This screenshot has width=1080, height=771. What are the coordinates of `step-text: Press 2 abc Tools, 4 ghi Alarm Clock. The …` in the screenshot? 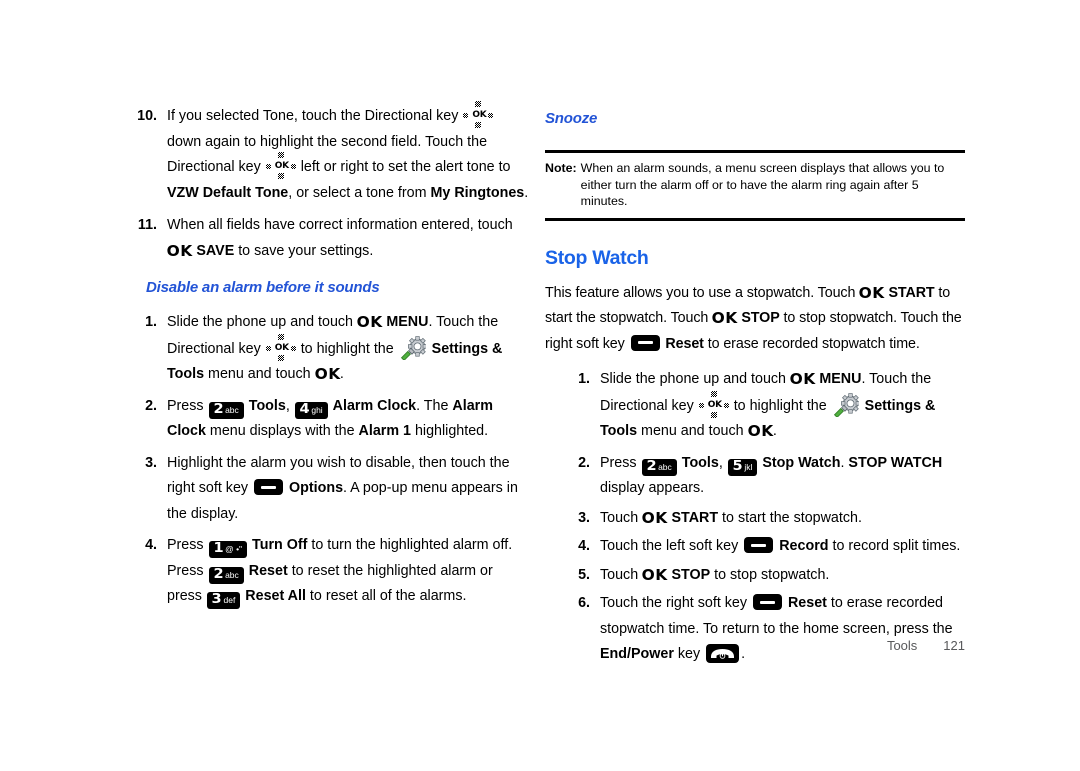 It's located at (348, 419).